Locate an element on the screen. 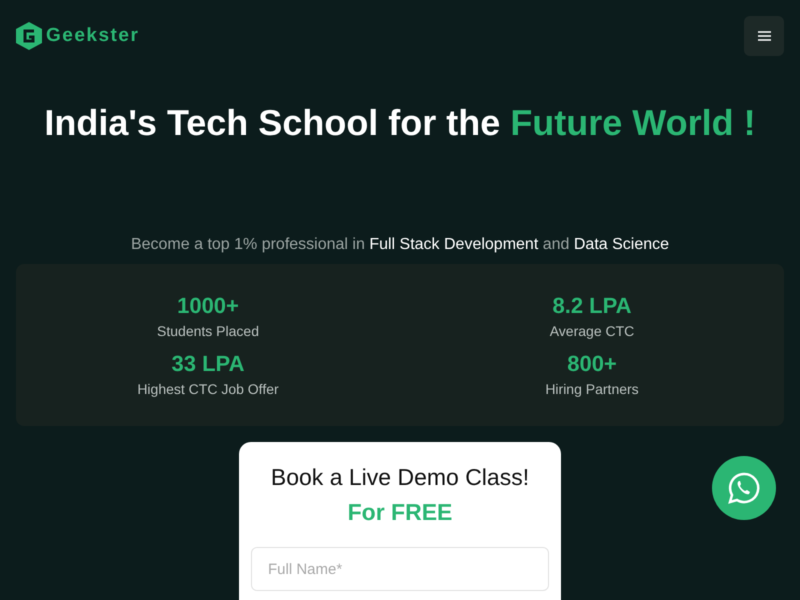 This screenshot has width=800, height=600. stat-value: 33 LPA is located at coordinates (208, 364).